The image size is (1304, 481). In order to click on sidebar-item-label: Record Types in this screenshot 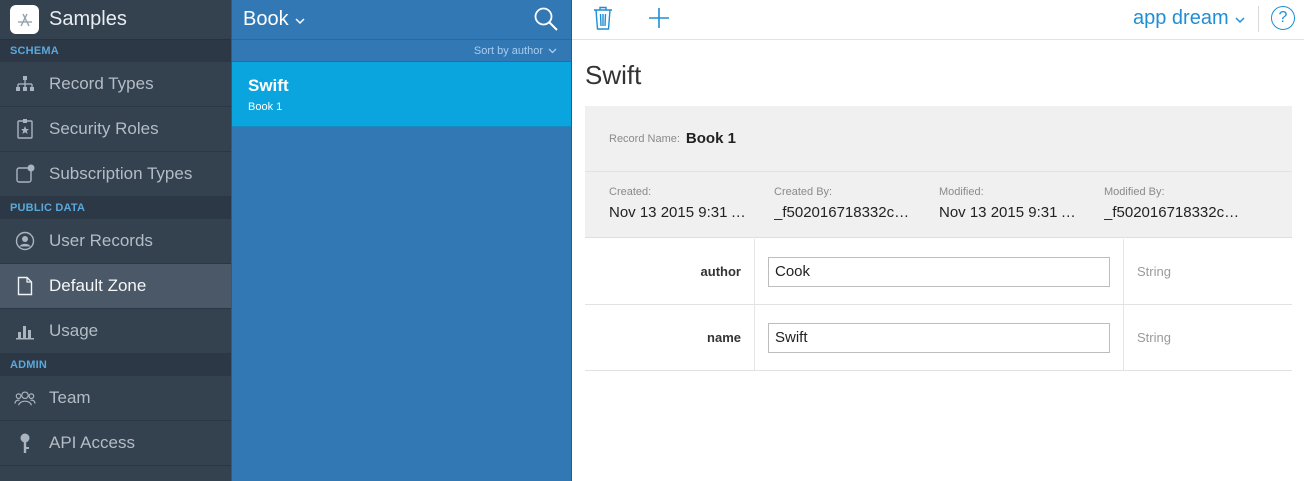, I will do `click(101, 83)`.